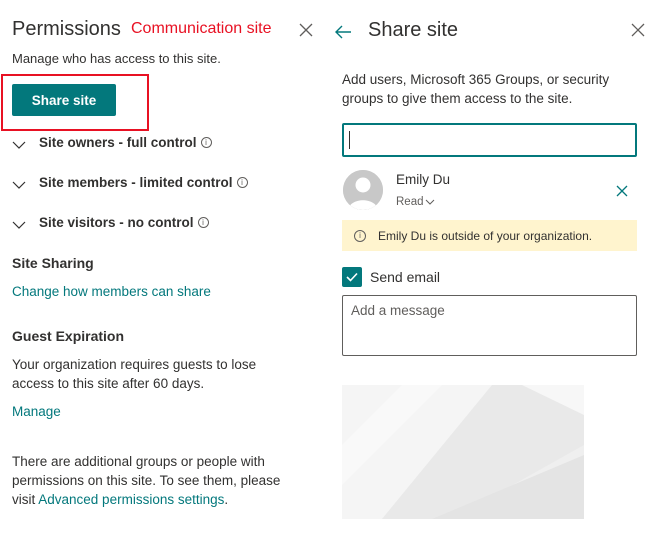 Image resolution: width=655 pixels, height=550 pixels. What do you see at coordinates (343, 32) in the screenshot?
I see `back-arrow-icon` at bounding box center [343, 32].